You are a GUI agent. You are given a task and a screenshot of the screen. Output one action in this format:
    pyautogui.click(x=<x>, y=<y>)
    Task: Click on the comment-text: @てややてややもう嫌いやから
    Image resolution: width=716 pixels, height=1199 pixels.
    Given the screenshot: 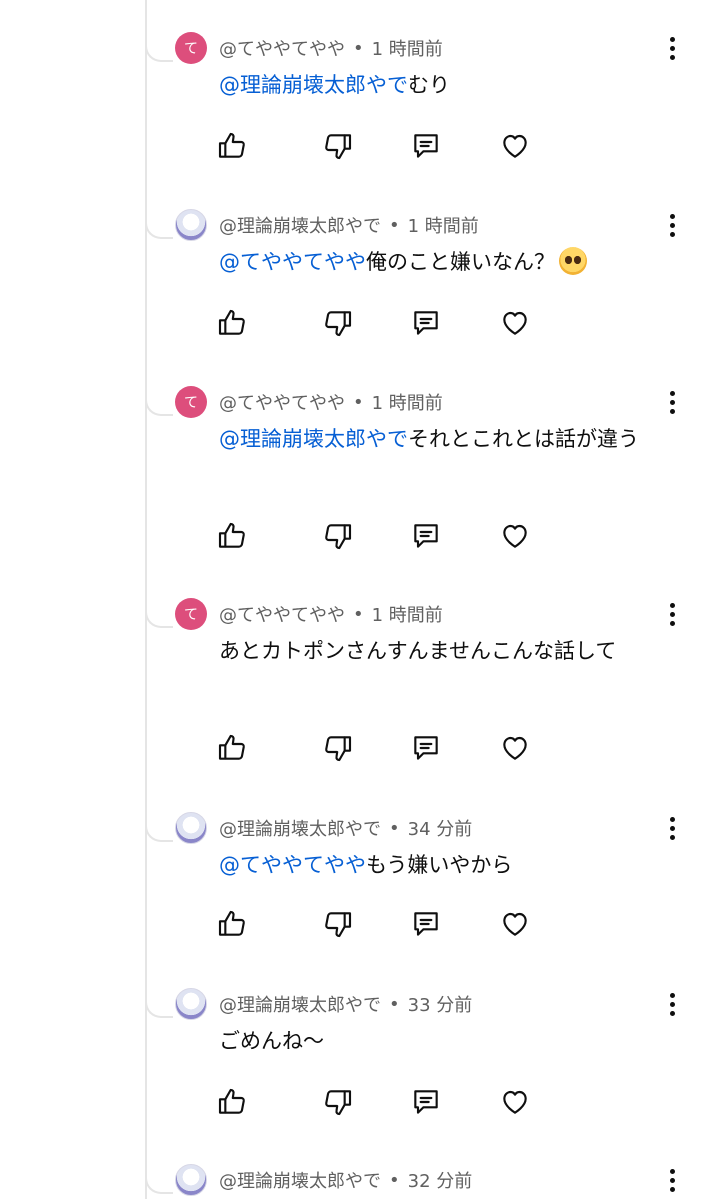 What is the action you would take?
    pyautogui.click(x=439, y=865)
    